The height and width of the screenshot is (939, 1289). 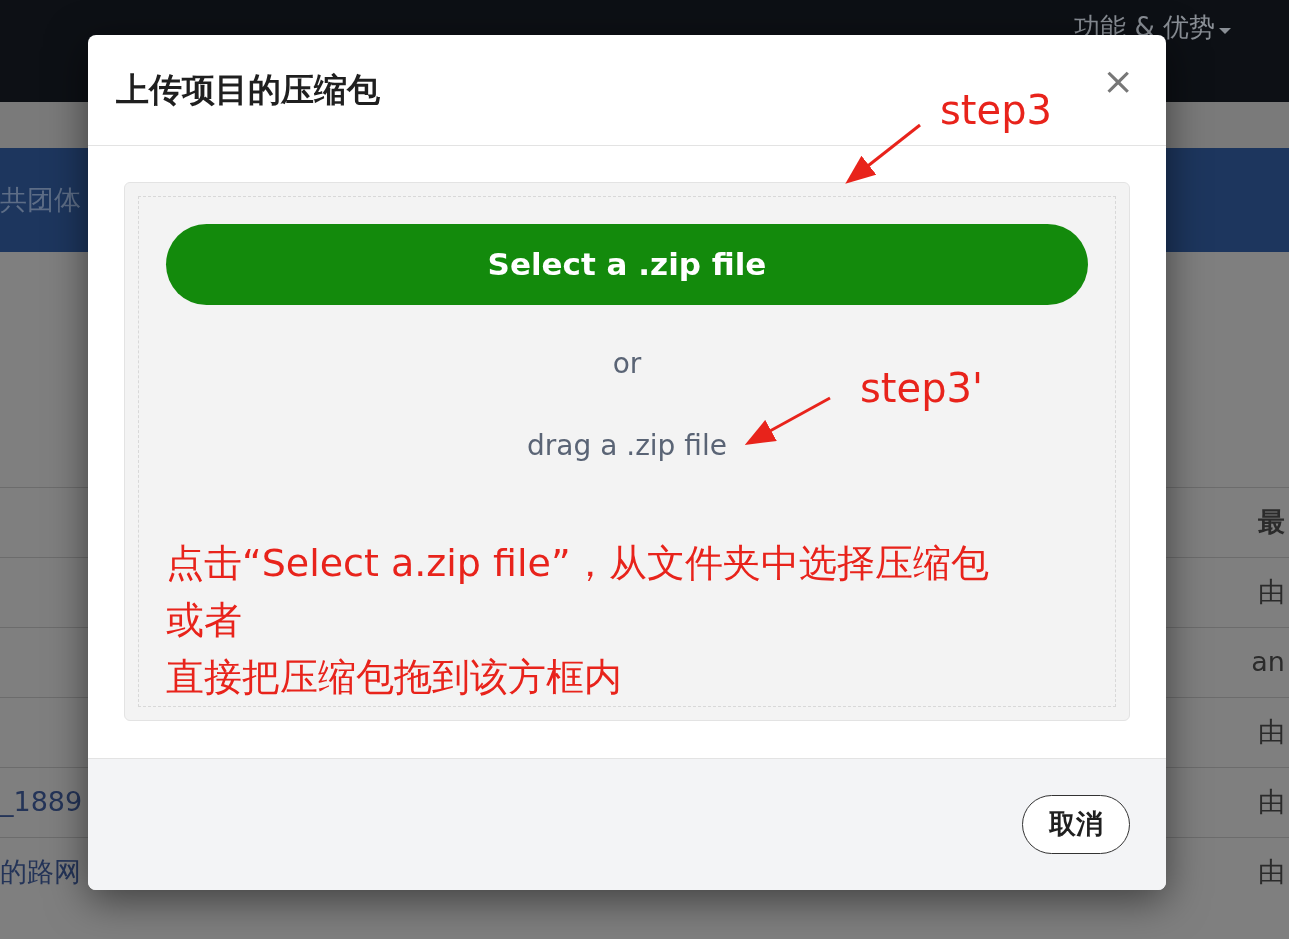 I want to click on caret-icon, so click(x=1225, y=31).